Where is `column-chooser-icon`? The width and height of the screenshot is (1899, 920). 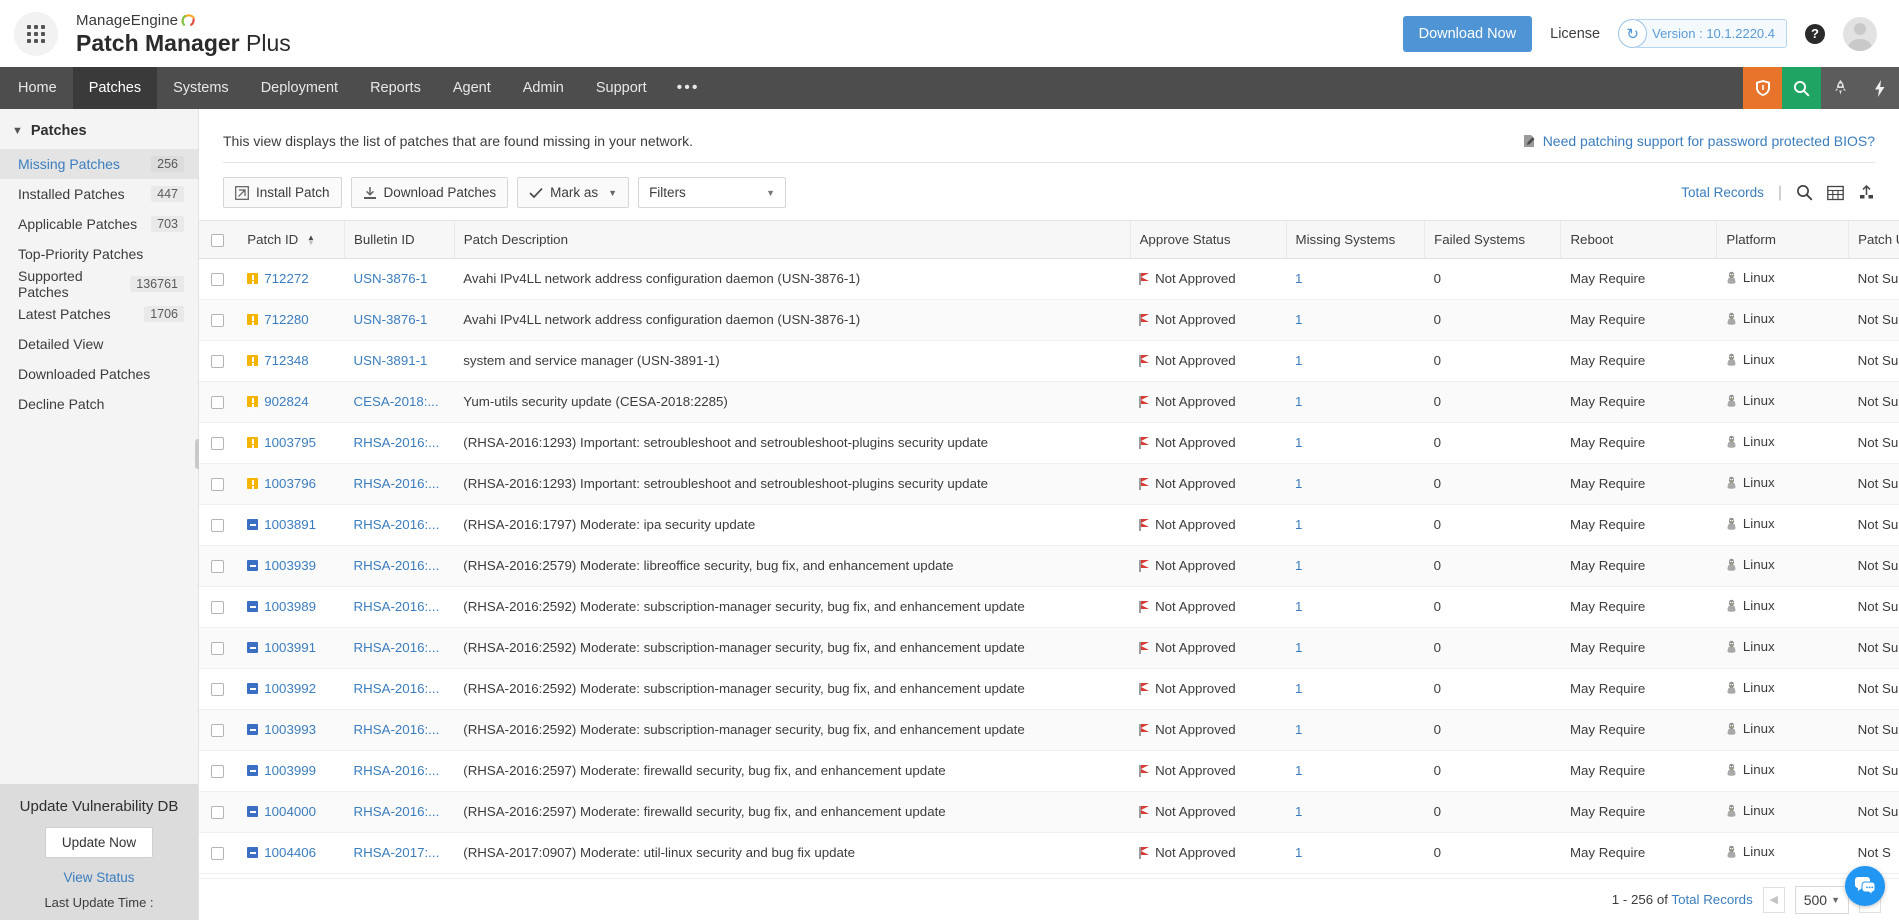
column-chooser-icon is located at coordinates (1835, 193).